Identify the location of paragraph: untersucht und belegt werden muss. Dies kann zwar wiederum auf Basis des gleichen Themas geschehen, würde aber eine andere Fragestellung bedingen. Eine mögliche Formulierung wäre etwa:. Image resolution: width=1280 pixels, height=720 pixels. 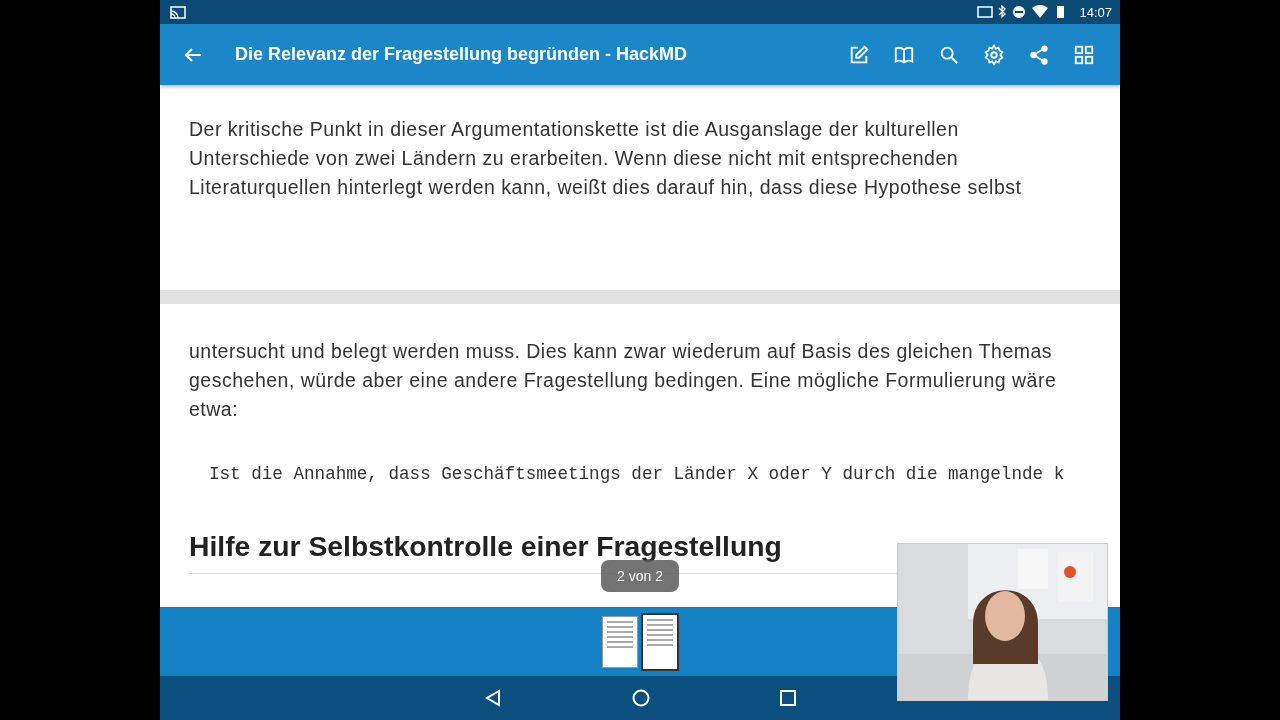
(623, 380).